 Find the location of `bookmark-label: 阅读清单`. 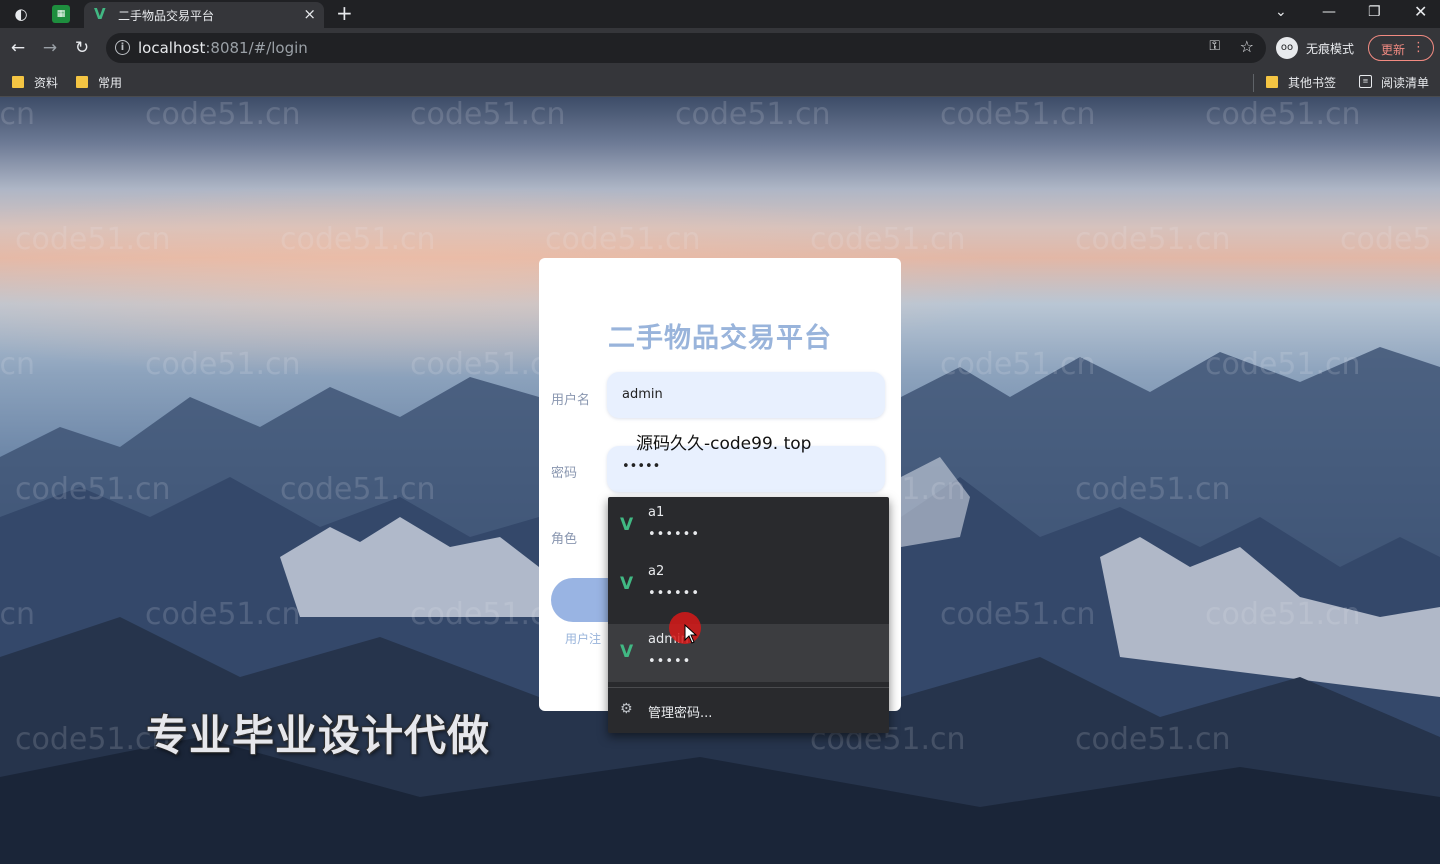

bookmark-label: 阅读清单 is located at coordinates (1405, 83).